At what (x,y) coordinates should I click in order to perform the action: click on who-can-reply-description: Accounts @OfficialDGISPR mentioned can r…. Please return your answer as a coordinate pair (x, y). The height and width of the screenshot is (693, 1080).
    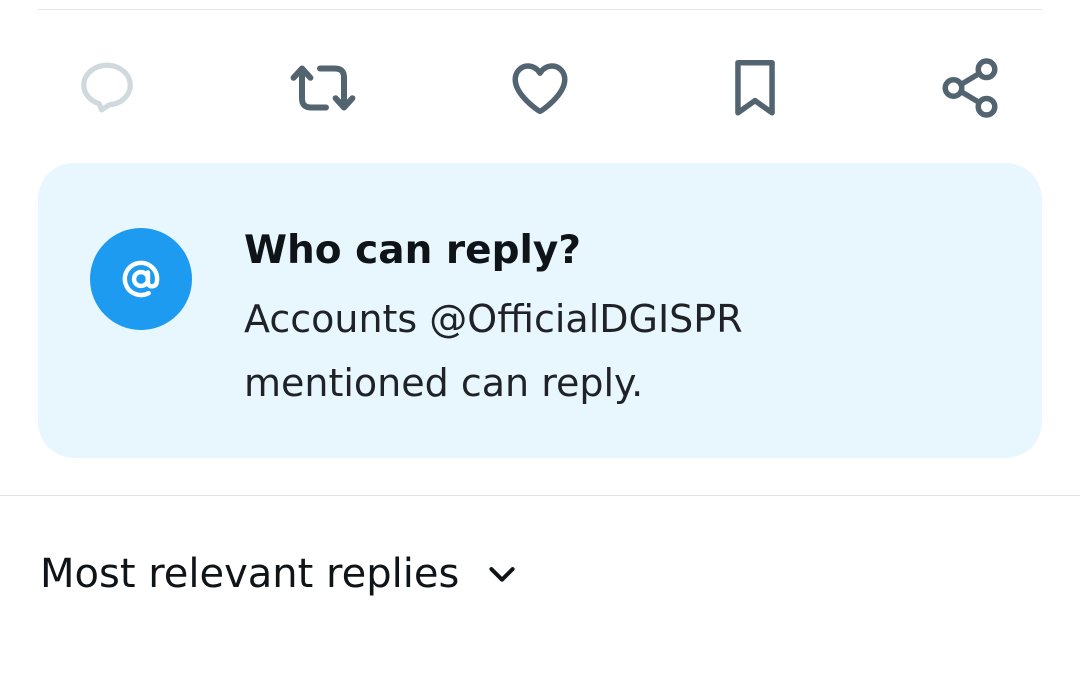
    Looking at the image, I should click on (493, 351).